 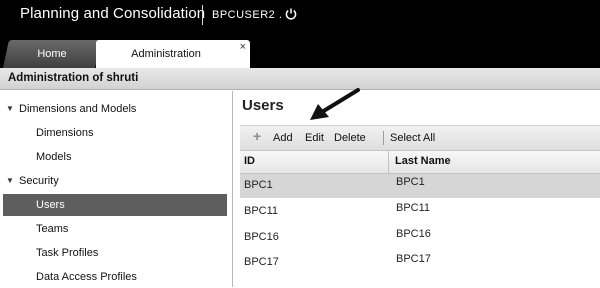 I want to click on cell-id: BPC11, so click(x=261, y=211).